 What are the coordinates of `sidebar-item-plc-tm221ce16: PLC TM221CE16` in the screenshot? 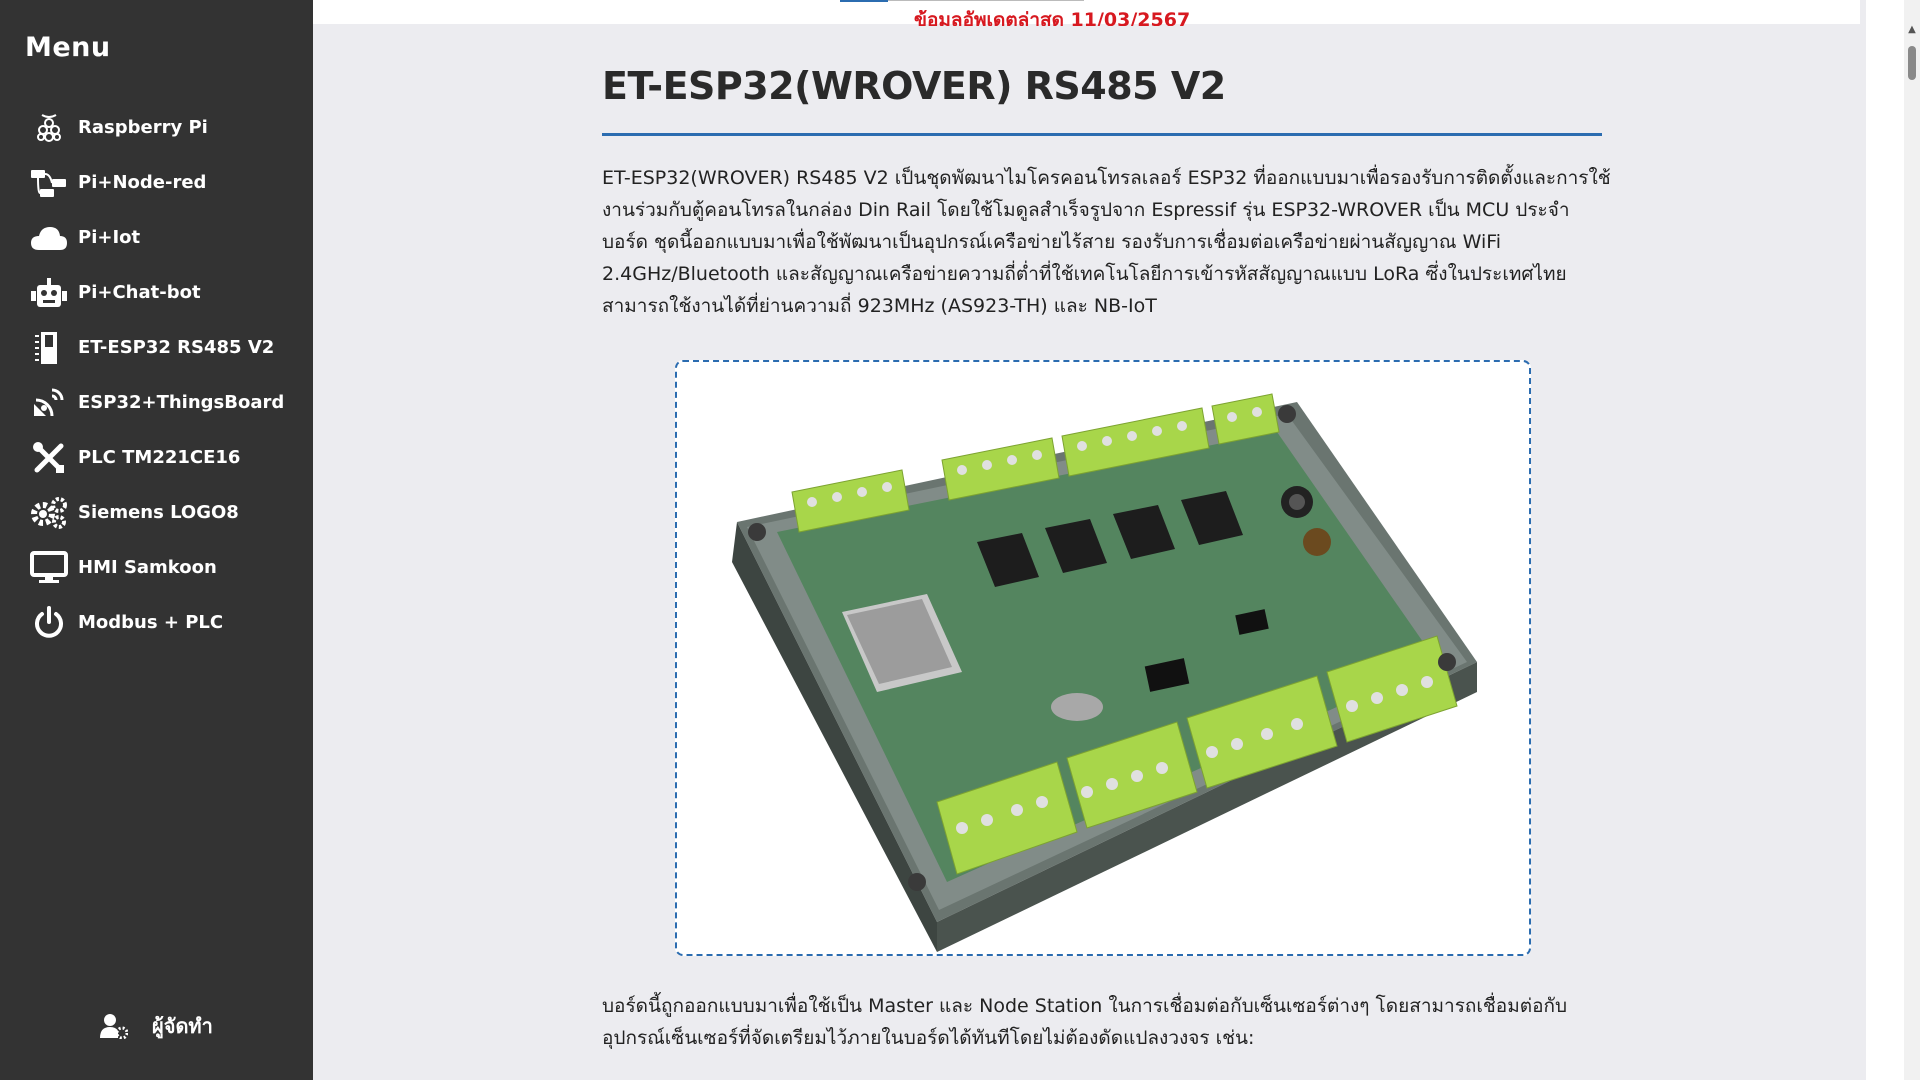 It's located at (156, 457).